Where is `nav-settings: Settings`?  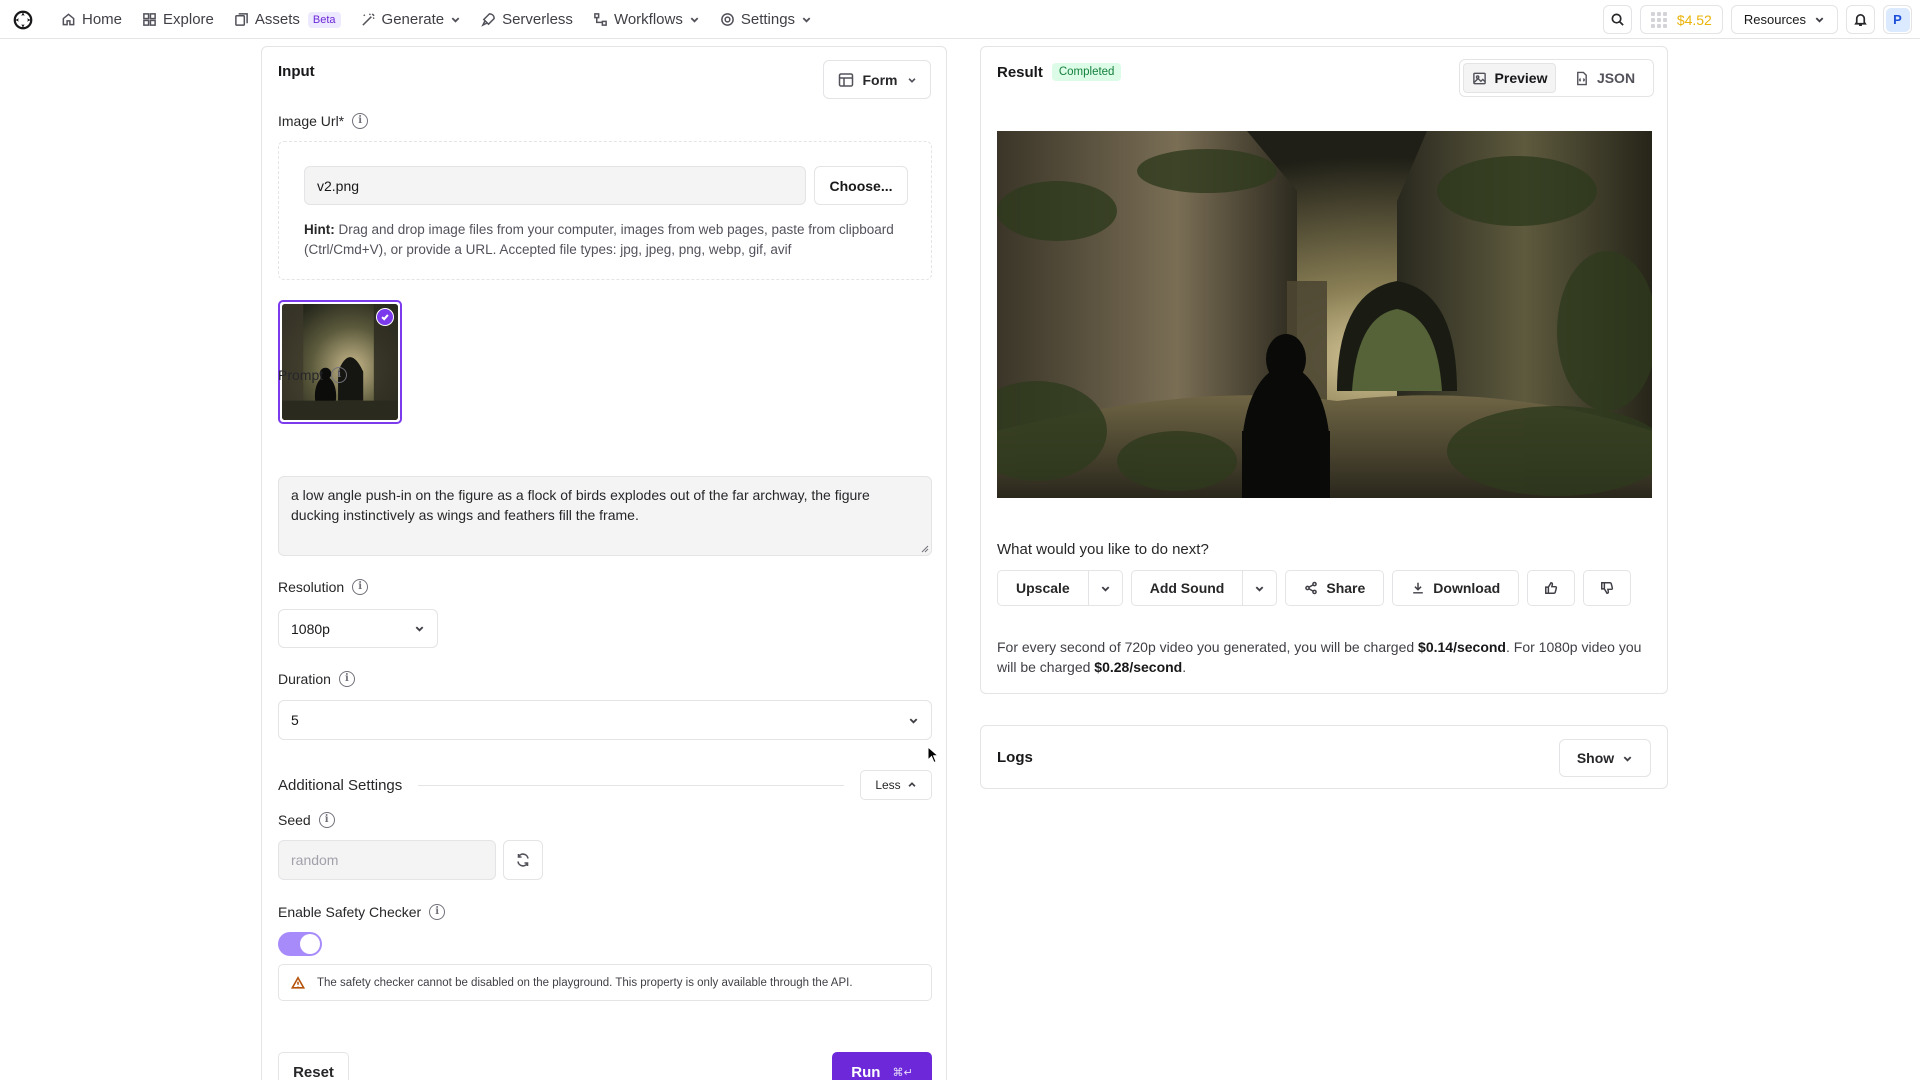
nav-settings: Settings is located at coordinates (766, 20).